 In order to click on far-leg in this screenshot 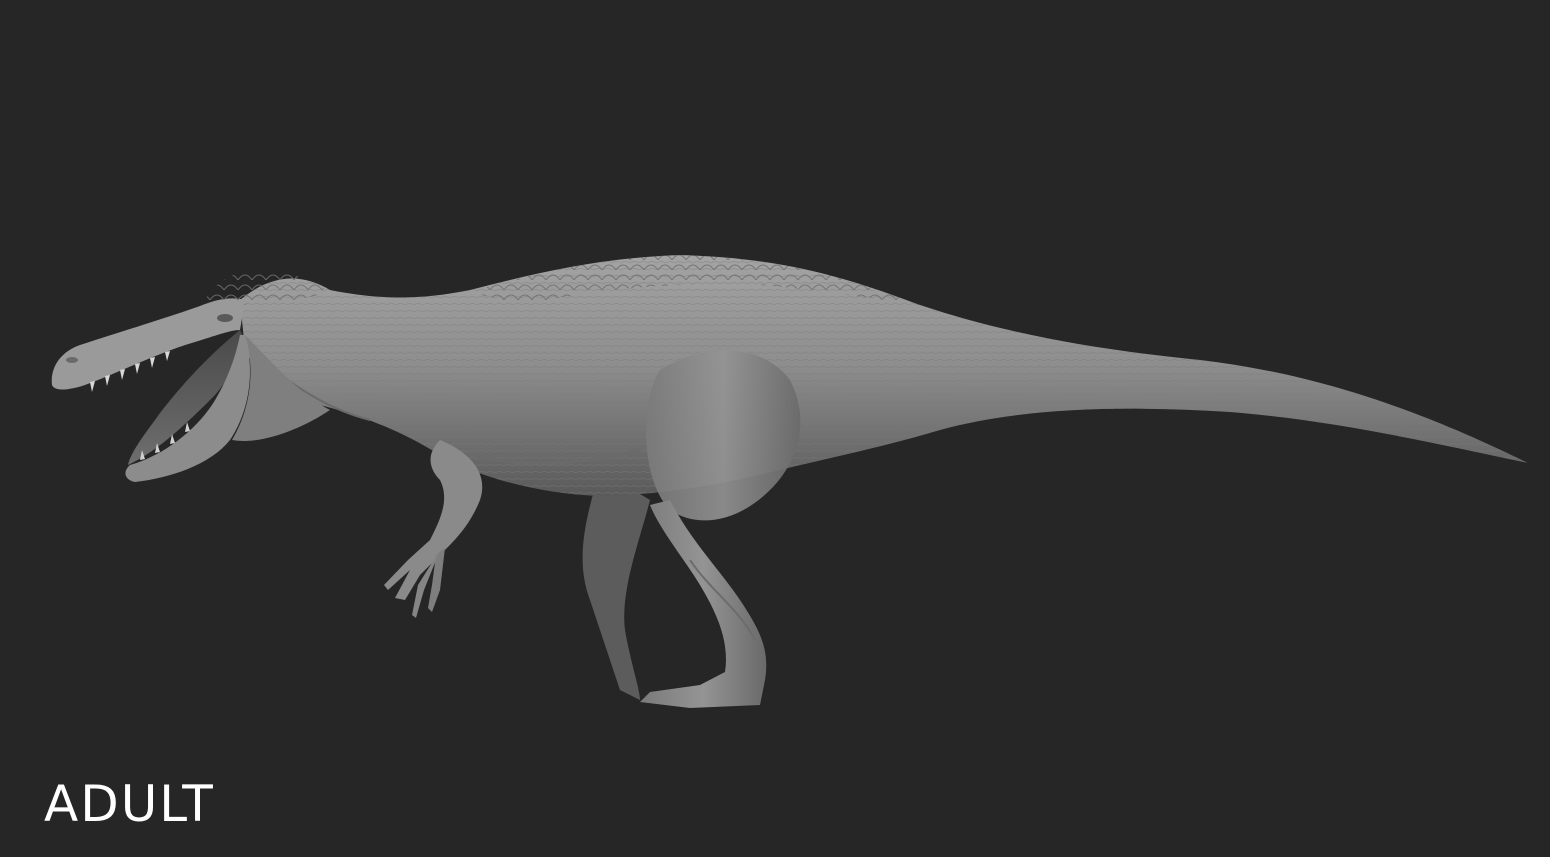, I will do `click(616, 585)`.